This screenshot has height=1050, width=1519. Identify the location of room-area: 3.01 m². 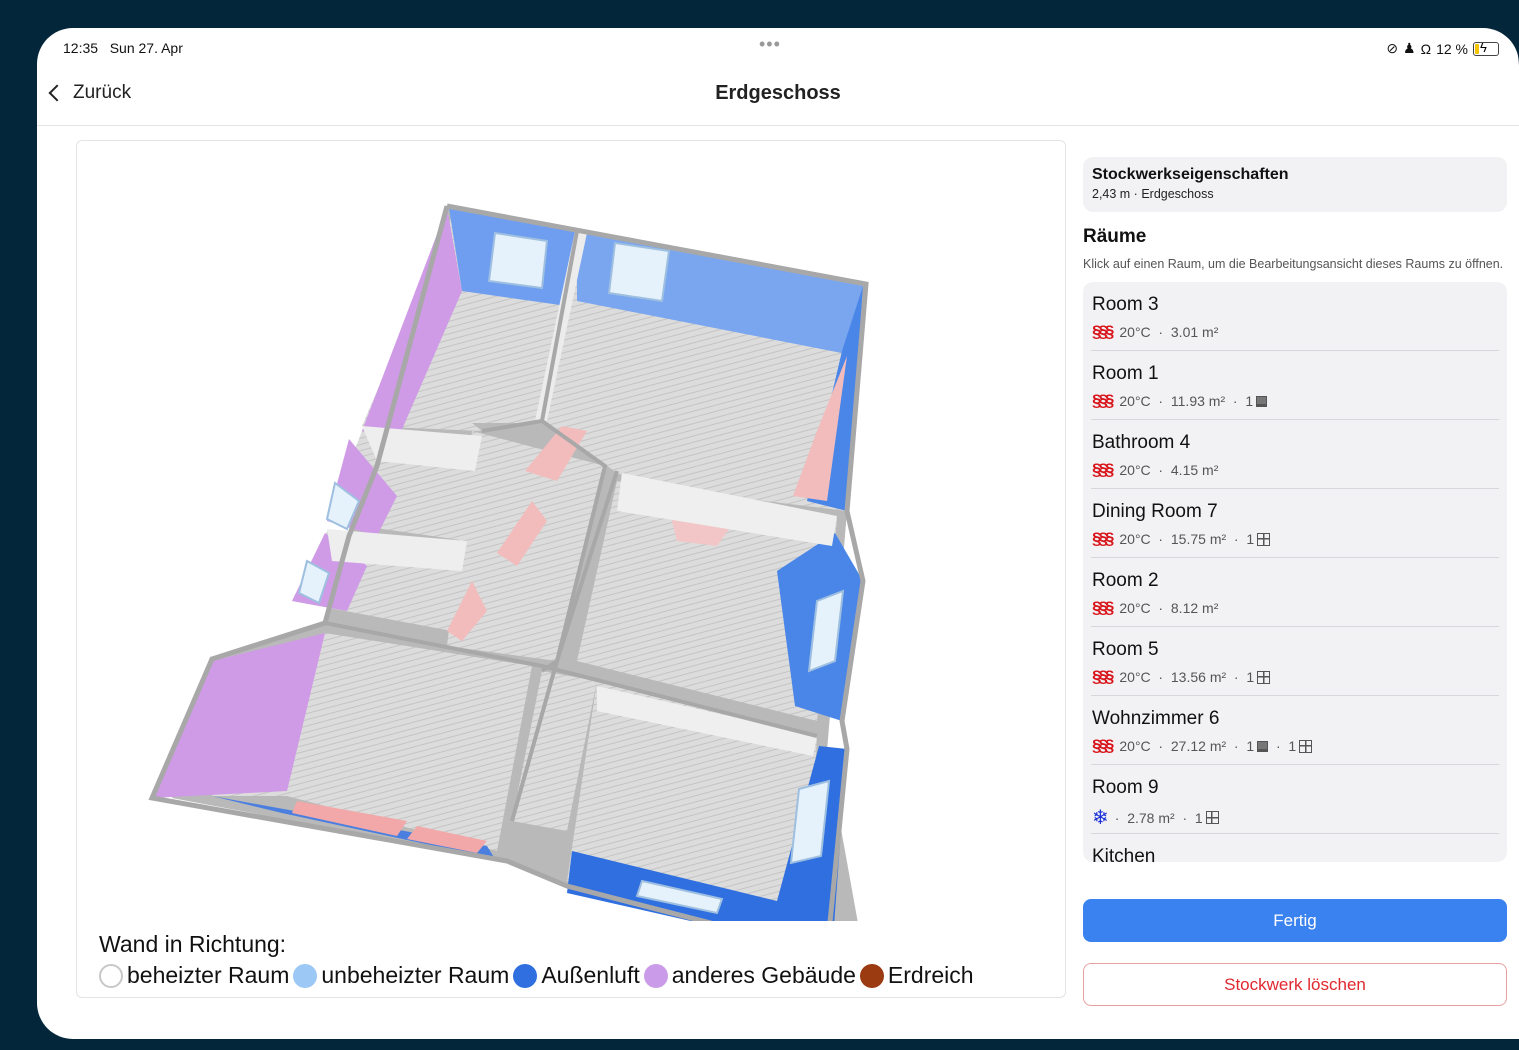
(1194, 332).